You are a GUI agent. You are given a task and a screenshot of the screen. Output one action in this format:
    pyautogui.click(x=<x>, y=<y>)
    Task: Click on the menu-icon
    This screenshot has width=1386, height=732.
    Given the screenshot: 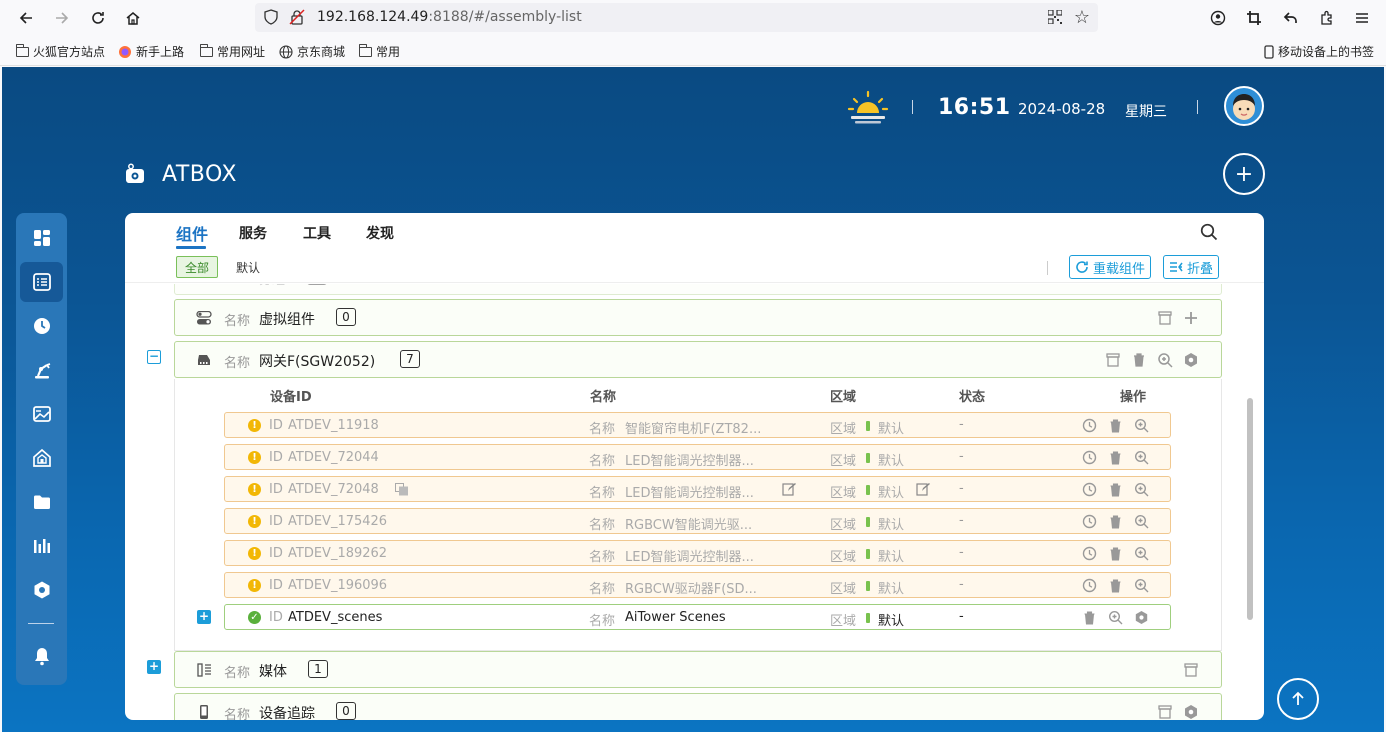 What is the action you would take?
    pyautogui.click(x=1362, y=18)
    